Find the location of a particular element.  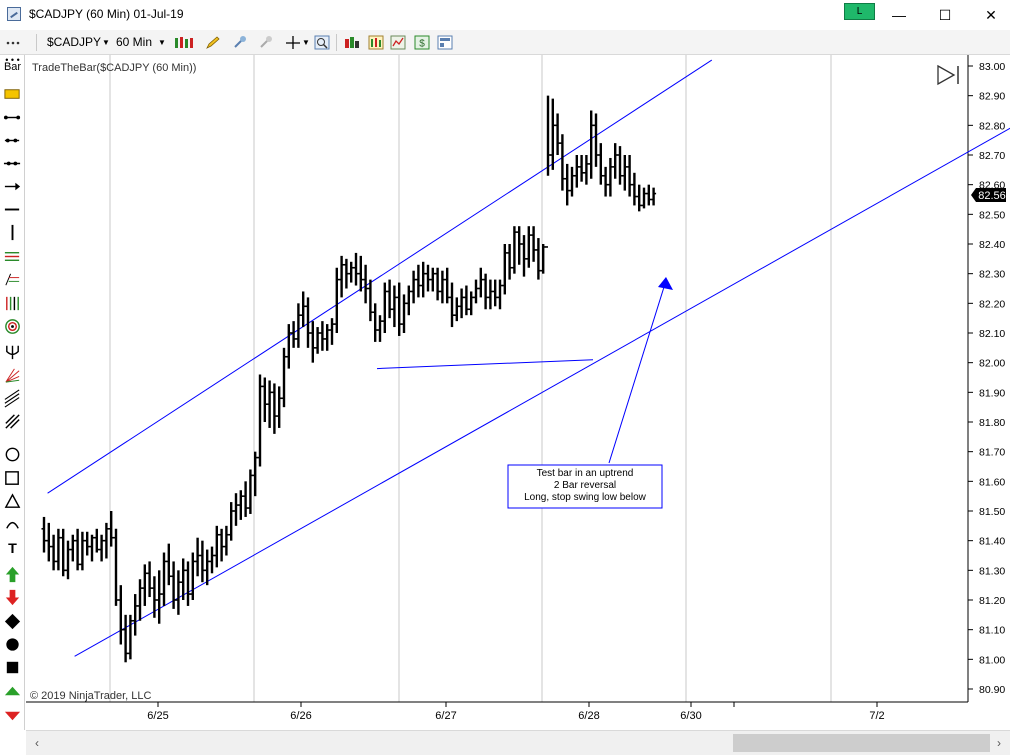

vertical-line-icon is located at coordinates (12, 232).